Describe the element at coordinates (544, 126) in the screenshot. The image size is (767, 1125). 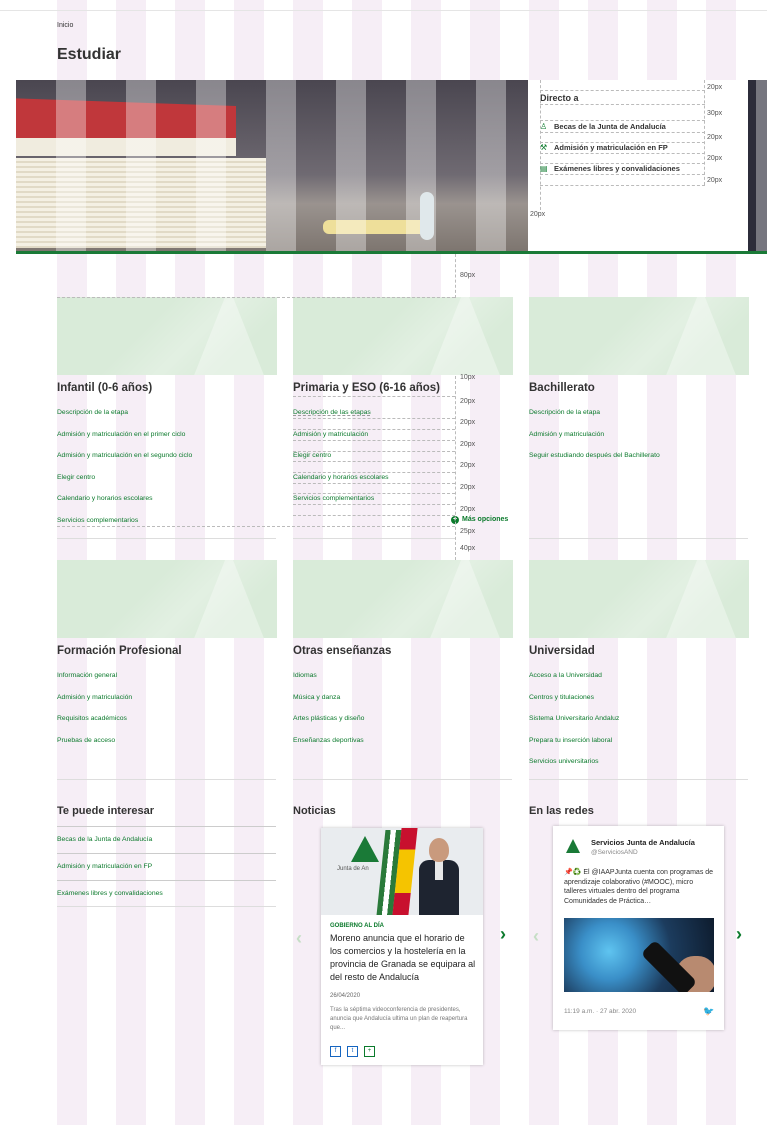
I see `graduation-icon: ♙` at that location.